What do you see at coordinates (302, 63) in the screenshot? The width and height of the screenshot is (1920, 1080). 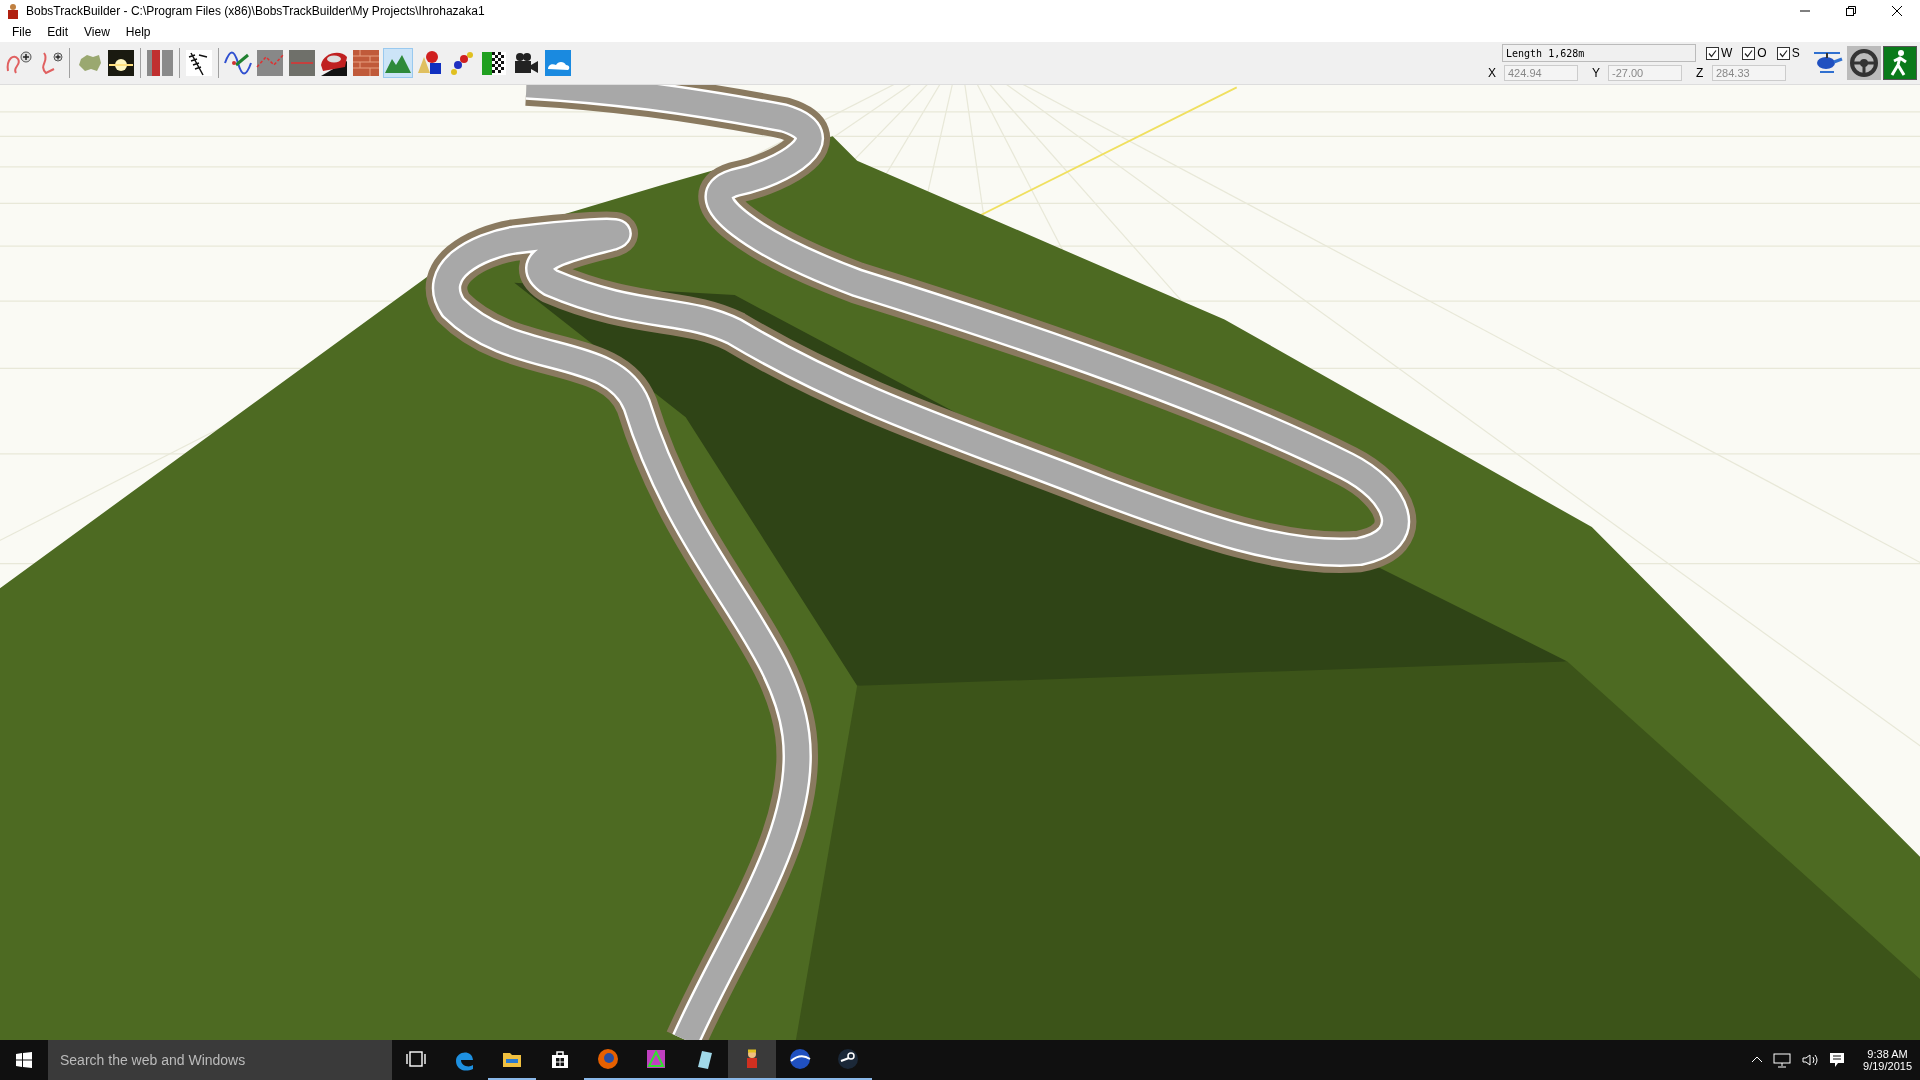 I see `road-width-icon` at bounding box center [302, 63].